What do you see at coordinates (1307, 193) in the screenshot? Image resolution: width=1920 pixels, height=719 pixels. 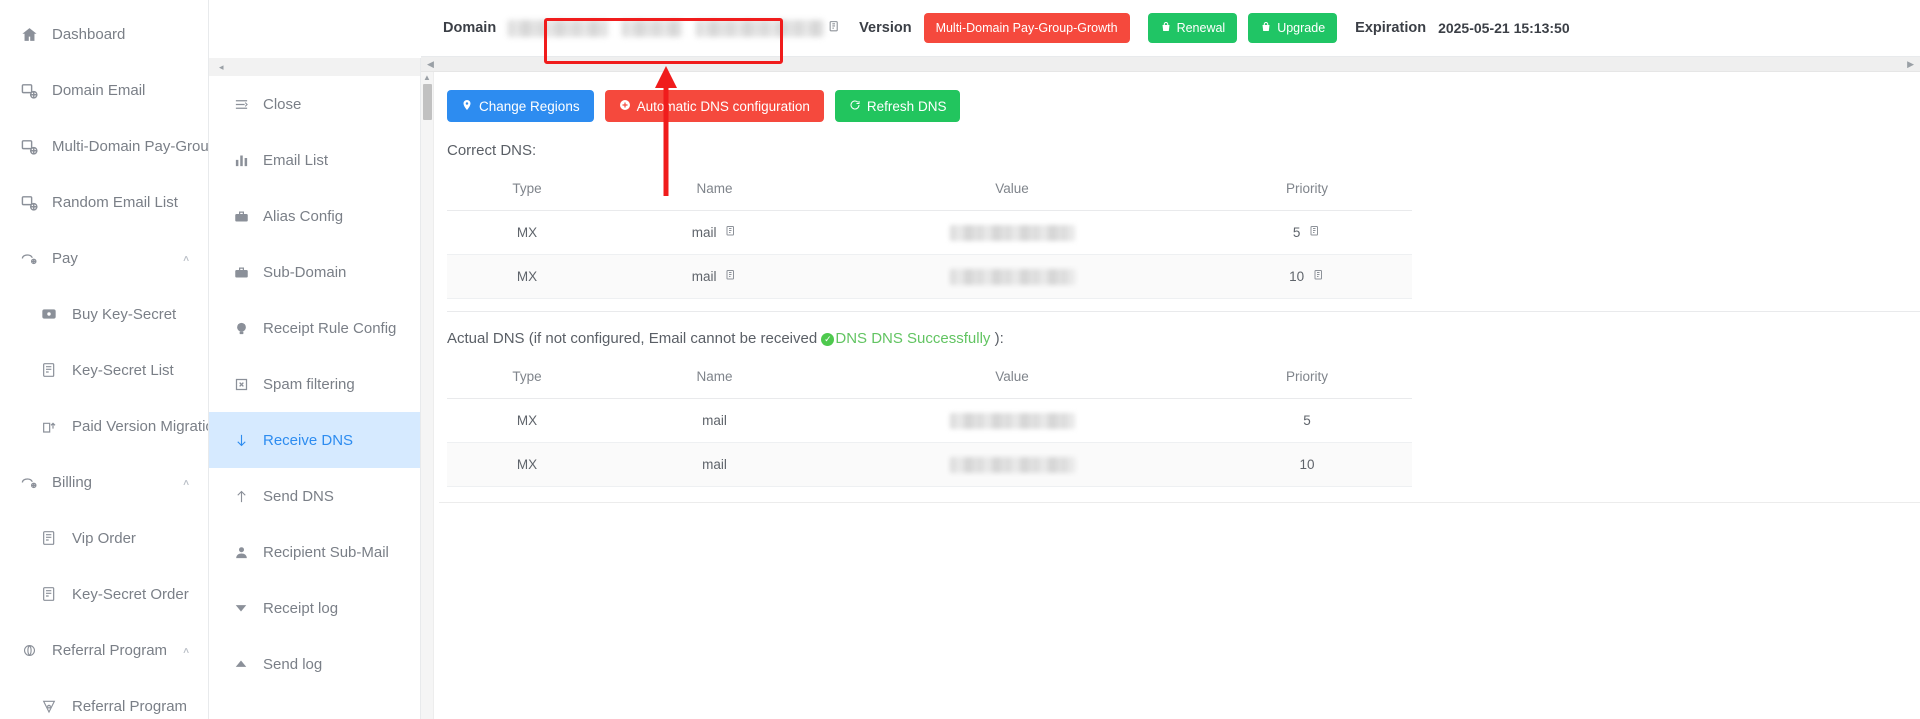 I see `column-header-priority: Priority` at bounding box center [1307, 193].